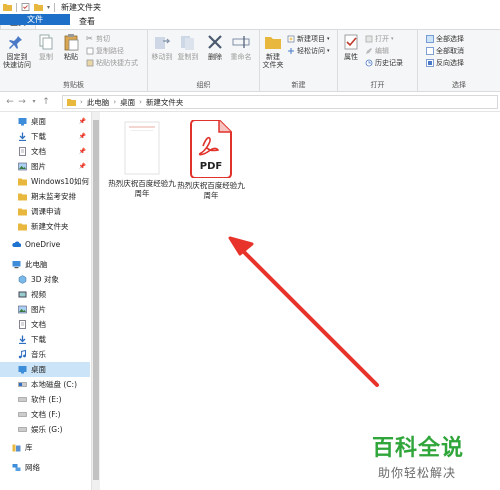 The width and height of the screenshot is (500, 490). What do you see at coordinates (90, 63) in the screenshot?
I see `paste-shortcut-icon` at bounding box center [90, 63].